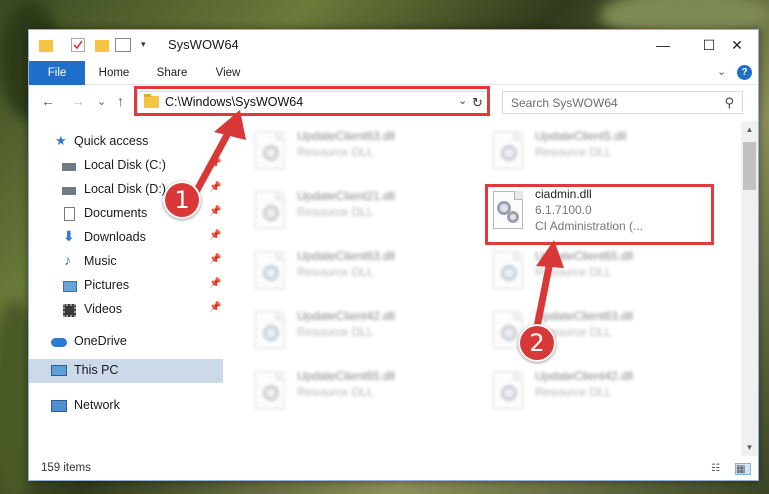 The image size is (769, 494). Describe the element at coordinates (120, 101) in the screenshot. I see `up-button: ↑` at that location.